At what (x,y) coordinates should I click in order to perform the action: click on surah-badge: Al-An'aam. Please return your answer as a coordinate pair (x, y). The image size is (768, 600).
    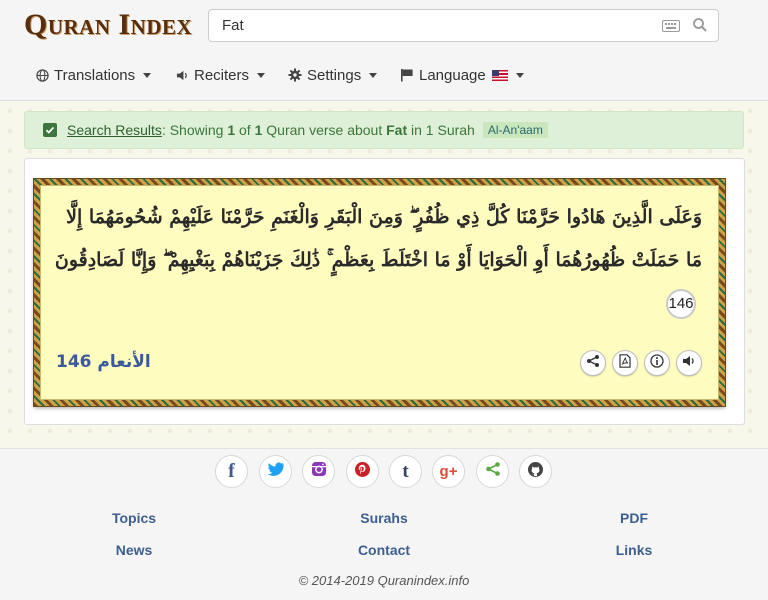
    Looking at the image, I should click on (515, 130).